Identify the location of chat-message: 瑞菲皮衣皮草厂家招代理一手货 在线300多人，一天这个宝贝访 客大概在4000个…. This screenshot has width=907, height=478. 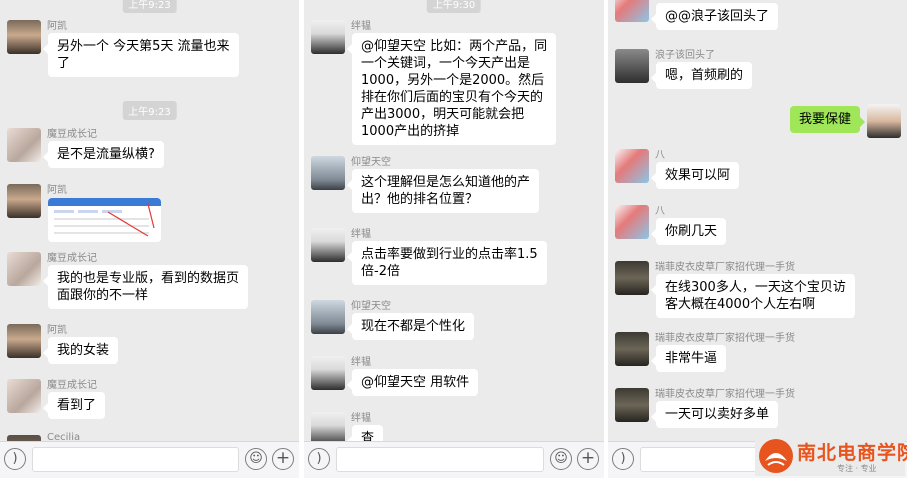
(758, 291).